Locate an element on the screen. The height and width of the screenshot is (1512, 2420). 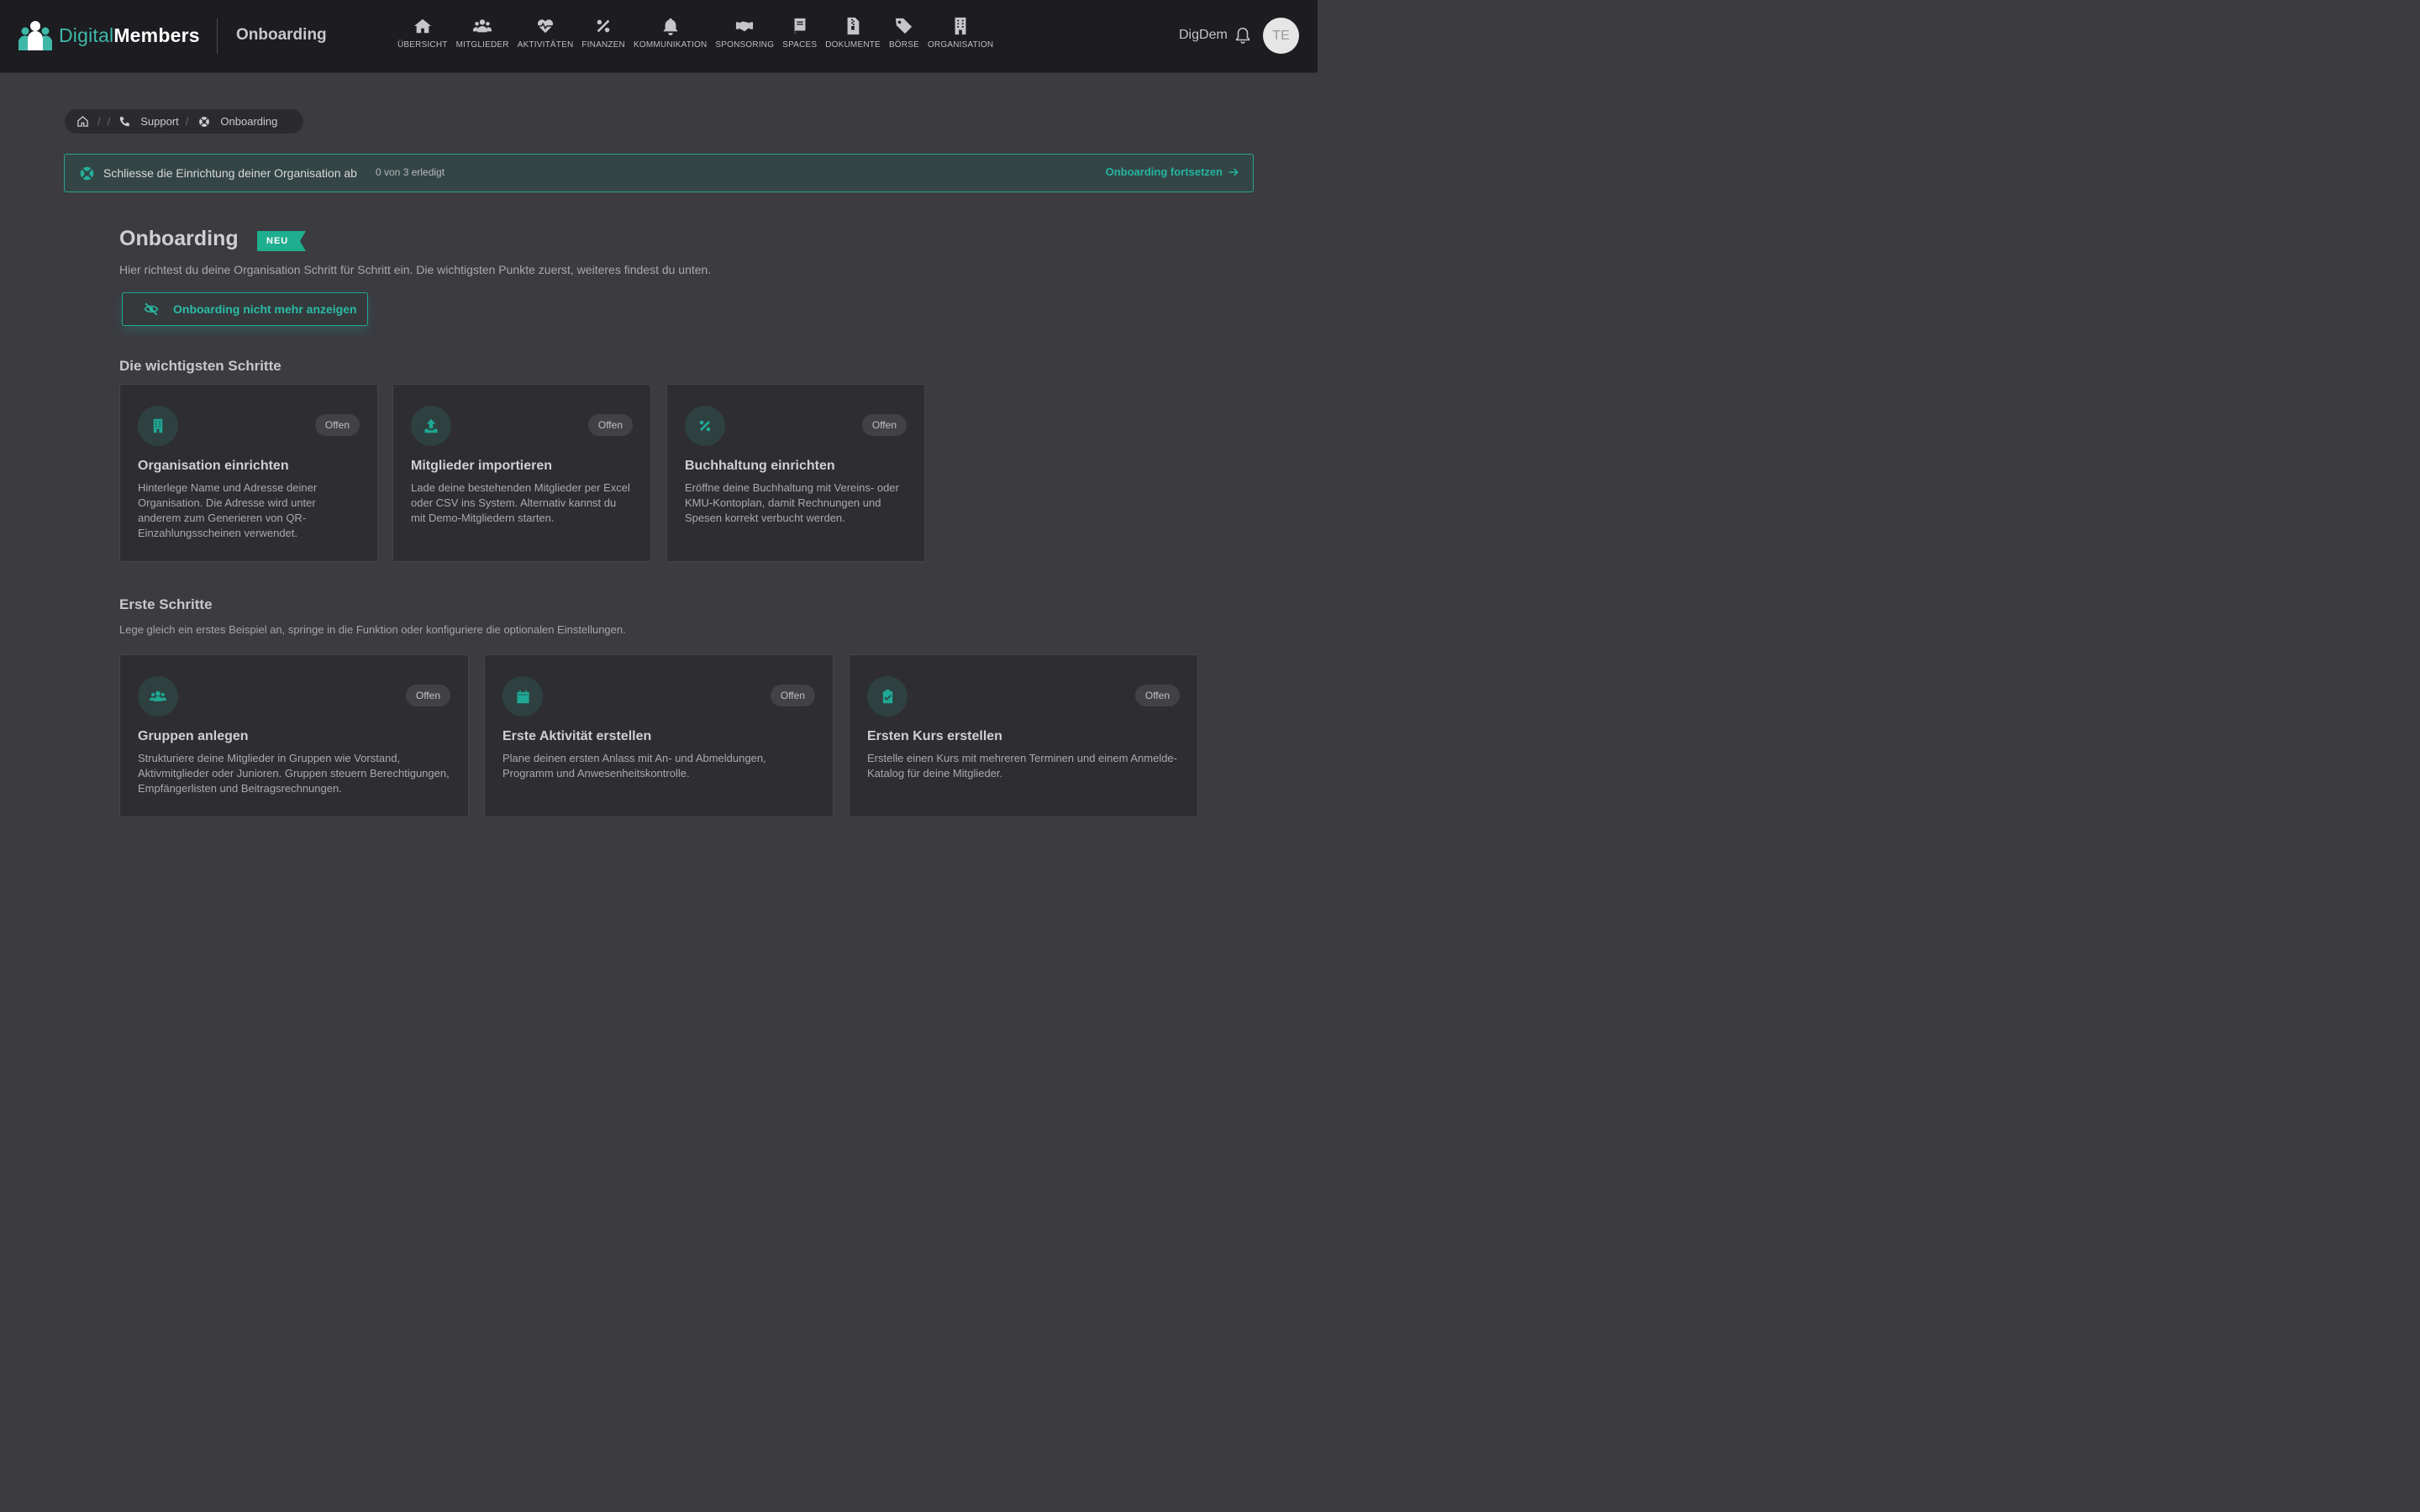
arrow-right-icon is located at coordinates (1233, 171).